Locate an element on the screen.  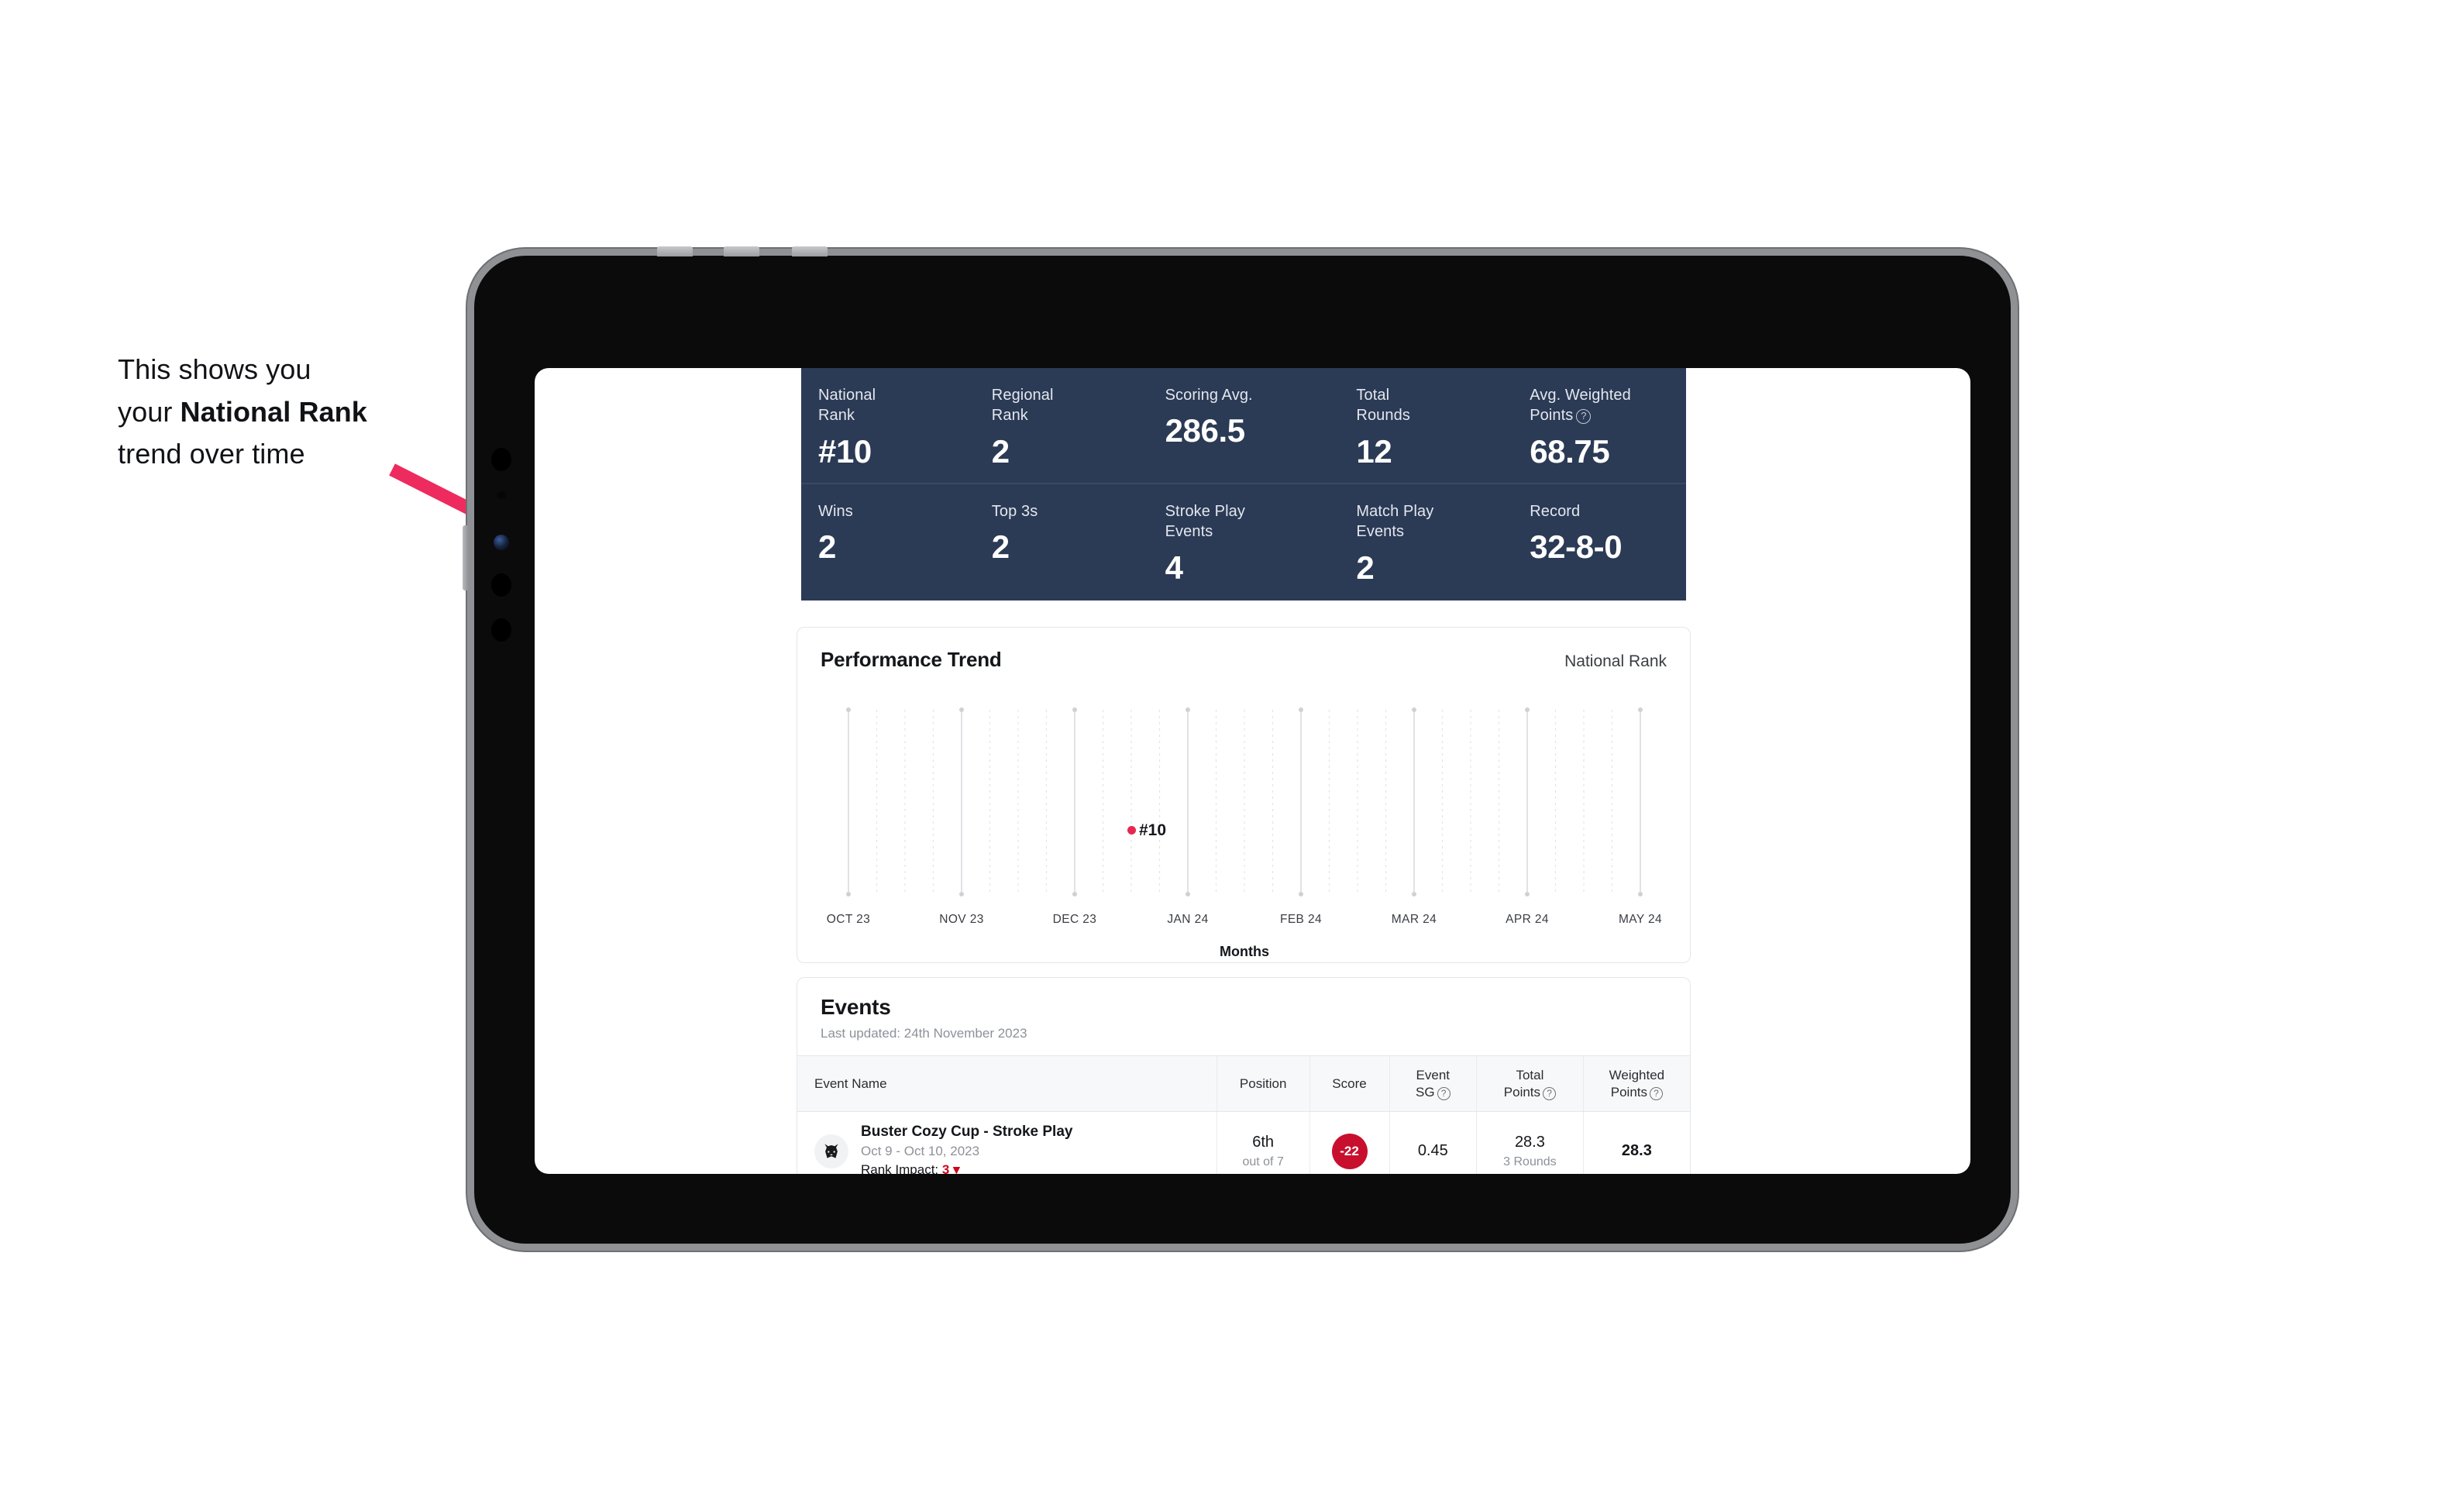
event-name: Buster Cozy Cup - Stroke Play is located at coordinates (967, 1132).